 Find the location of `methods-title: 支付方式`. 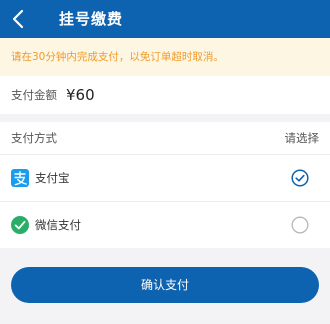

methods-title: 支付方式 is located at coordinates (34, 138).